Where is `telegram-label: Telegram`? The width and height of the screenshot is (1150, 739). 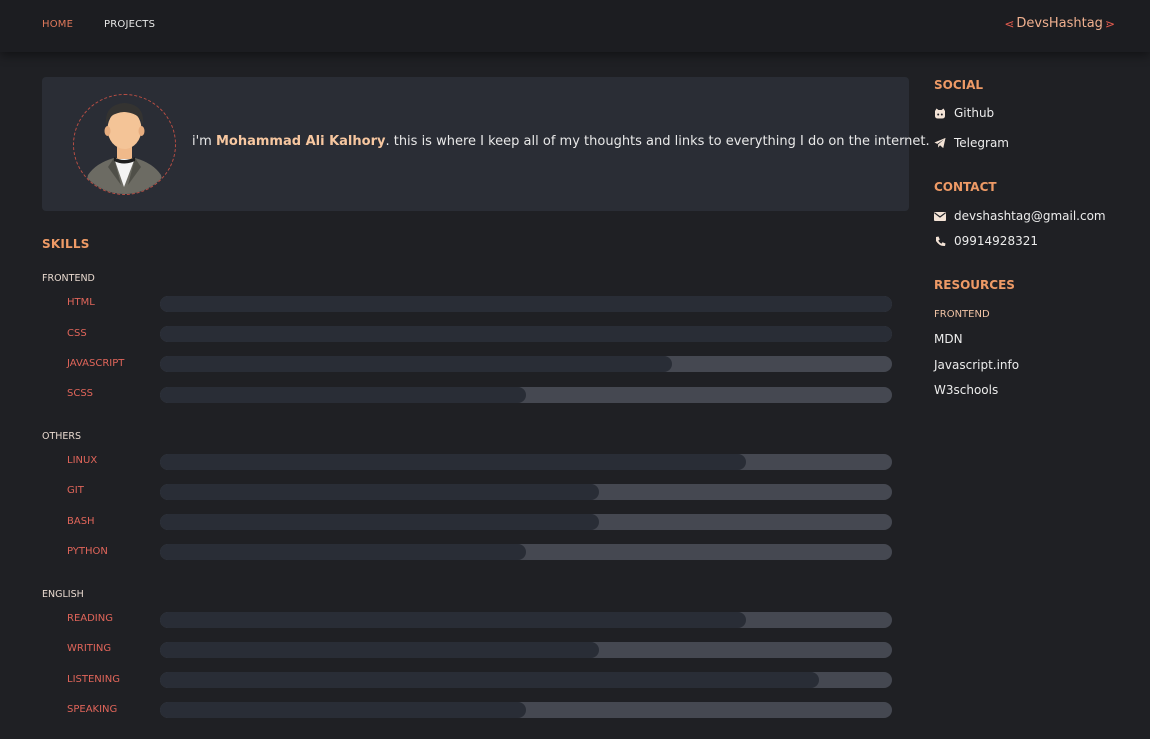
telegram-label: Telegram is located at coordinates (981, 143).